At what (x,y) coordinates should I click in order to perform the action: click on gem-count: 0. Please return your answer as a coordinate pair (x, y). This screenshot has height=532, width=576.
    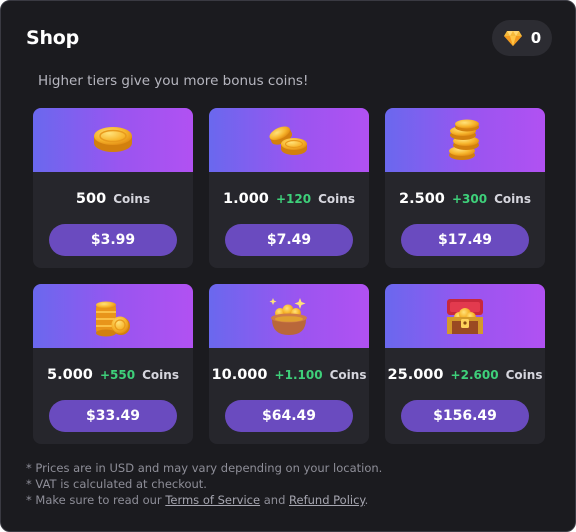
    Looking at the image, I should click on (536, 38).